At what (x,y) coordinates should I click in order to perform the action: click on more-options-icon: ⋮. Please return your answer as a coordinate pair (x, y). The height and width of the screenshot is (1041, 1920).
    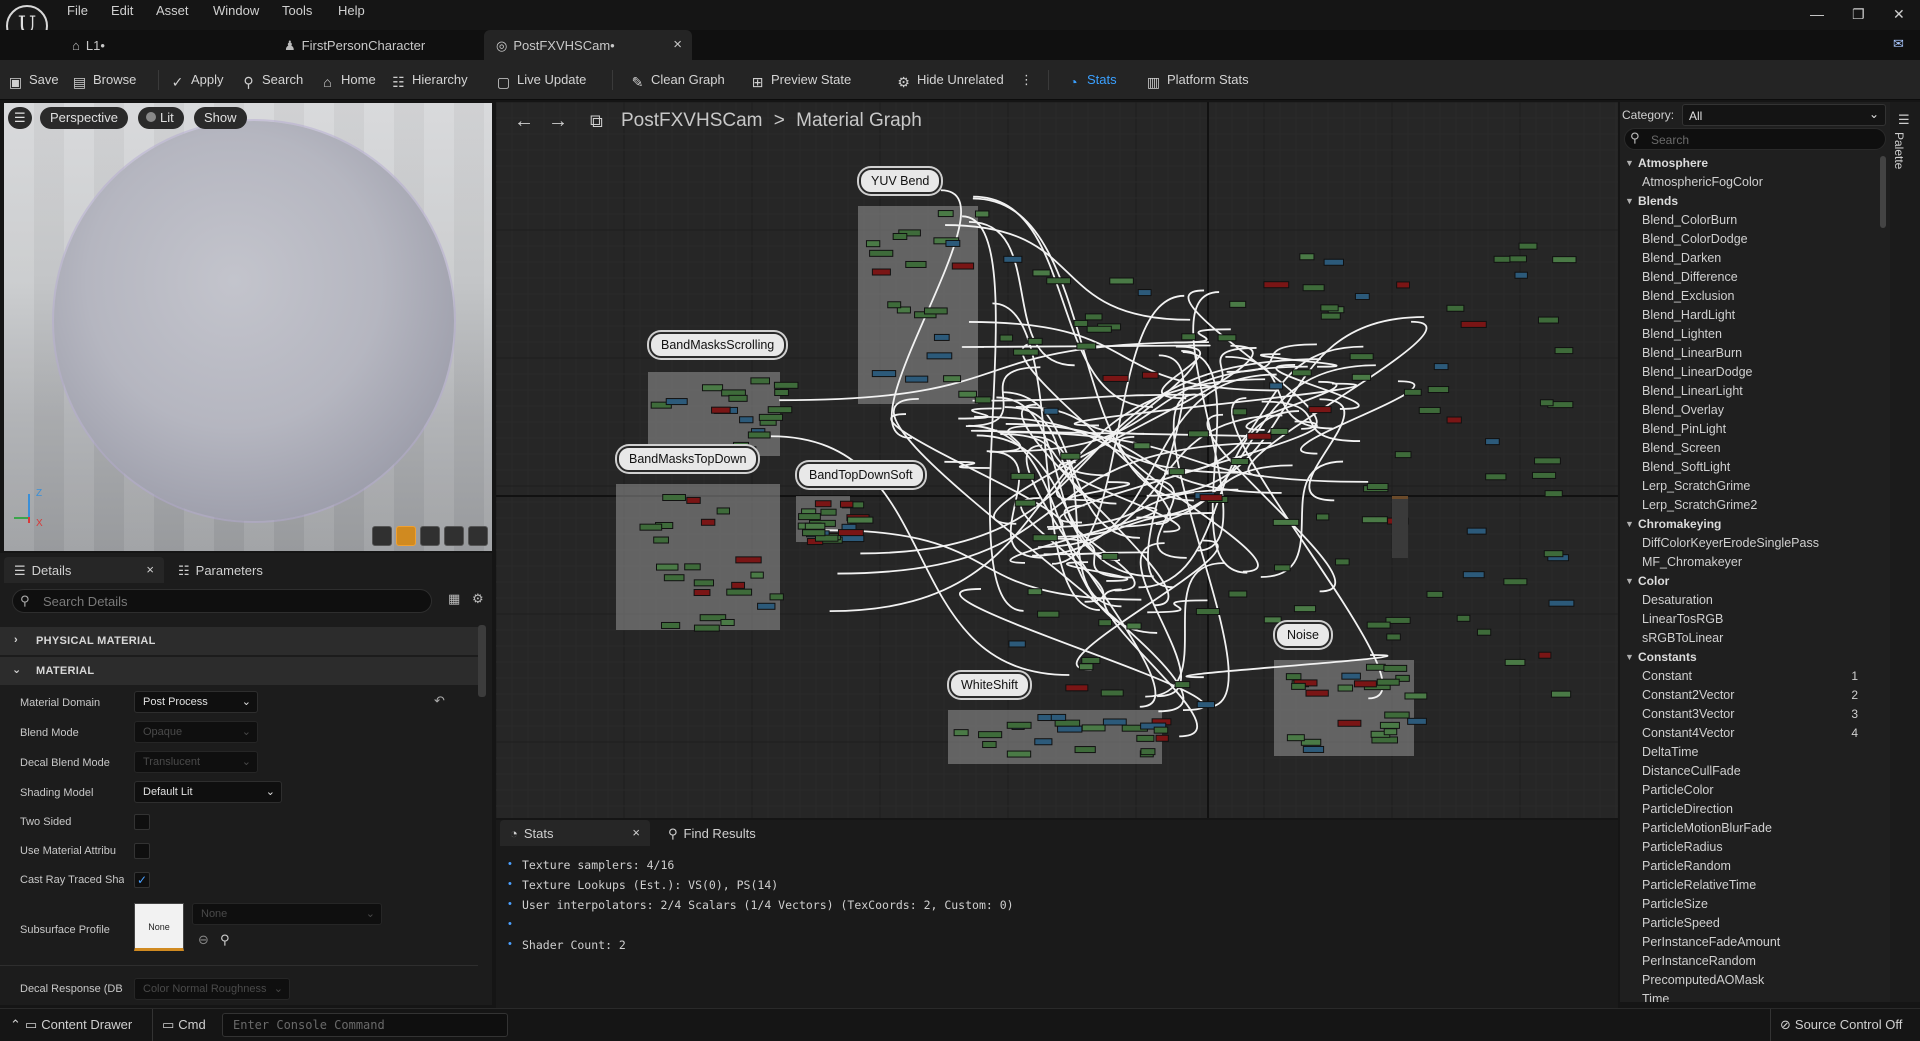
    Looking at the image, I should click on (1026, 80).